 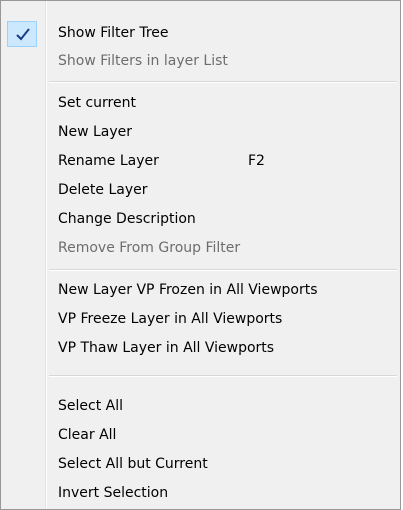 I want to click on menu-item-label: Delete Layer, so click(x=103, y=190).